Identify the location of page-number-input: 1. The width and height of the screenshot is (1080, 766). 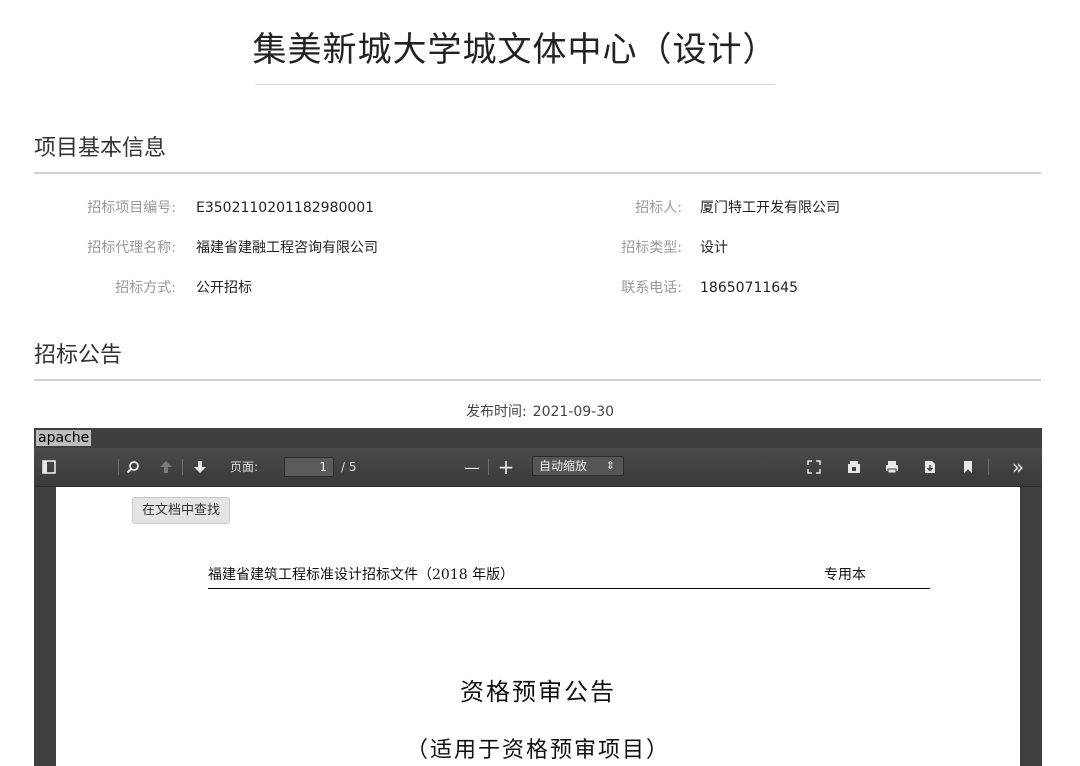
(309, 467).